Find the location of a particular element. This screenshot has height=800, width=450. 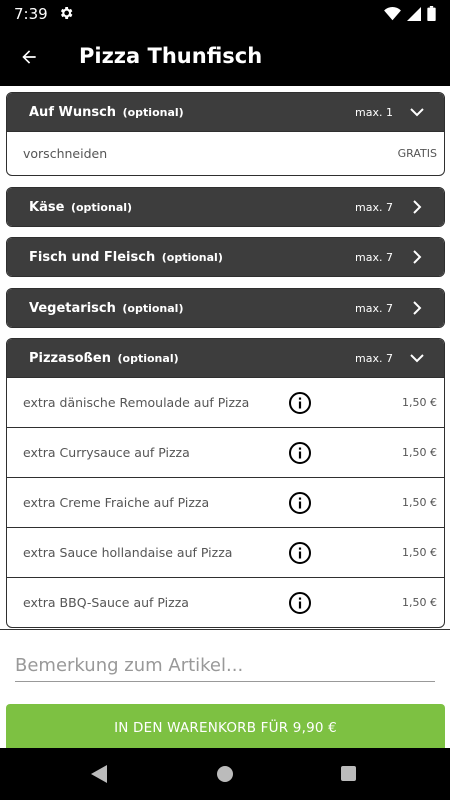

group-header: Vegetarisch (optional) max. 7 is located at coordinates (225, 308).